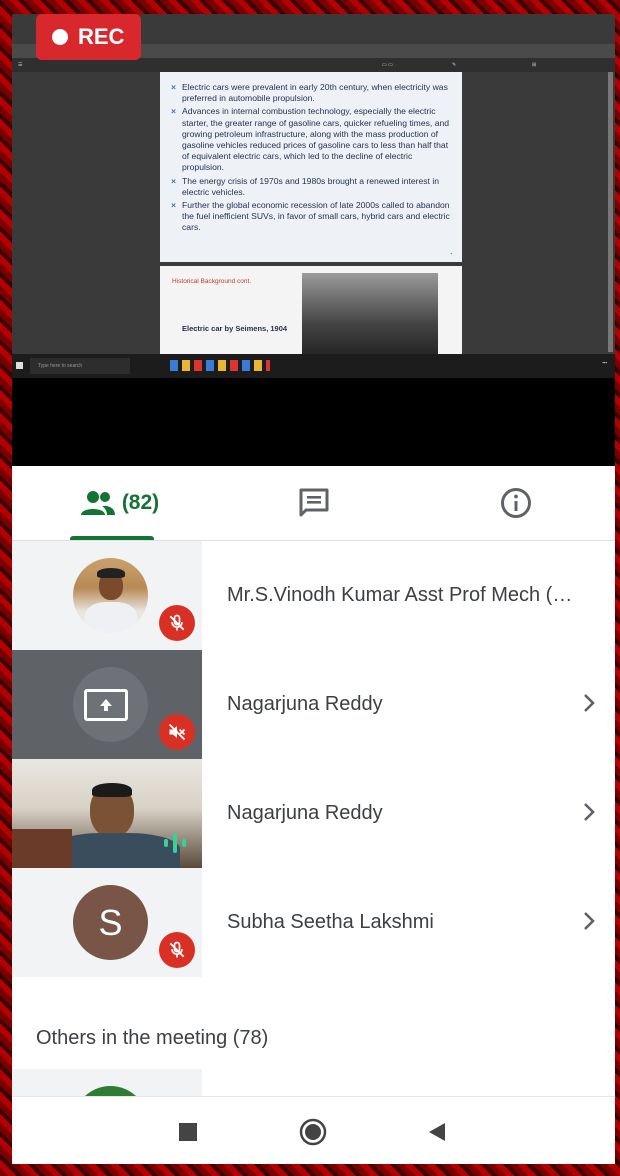 Image resolution: width=620 pixels, height=1176 pixels. I want to click on chat-icon, so click(314, 502).